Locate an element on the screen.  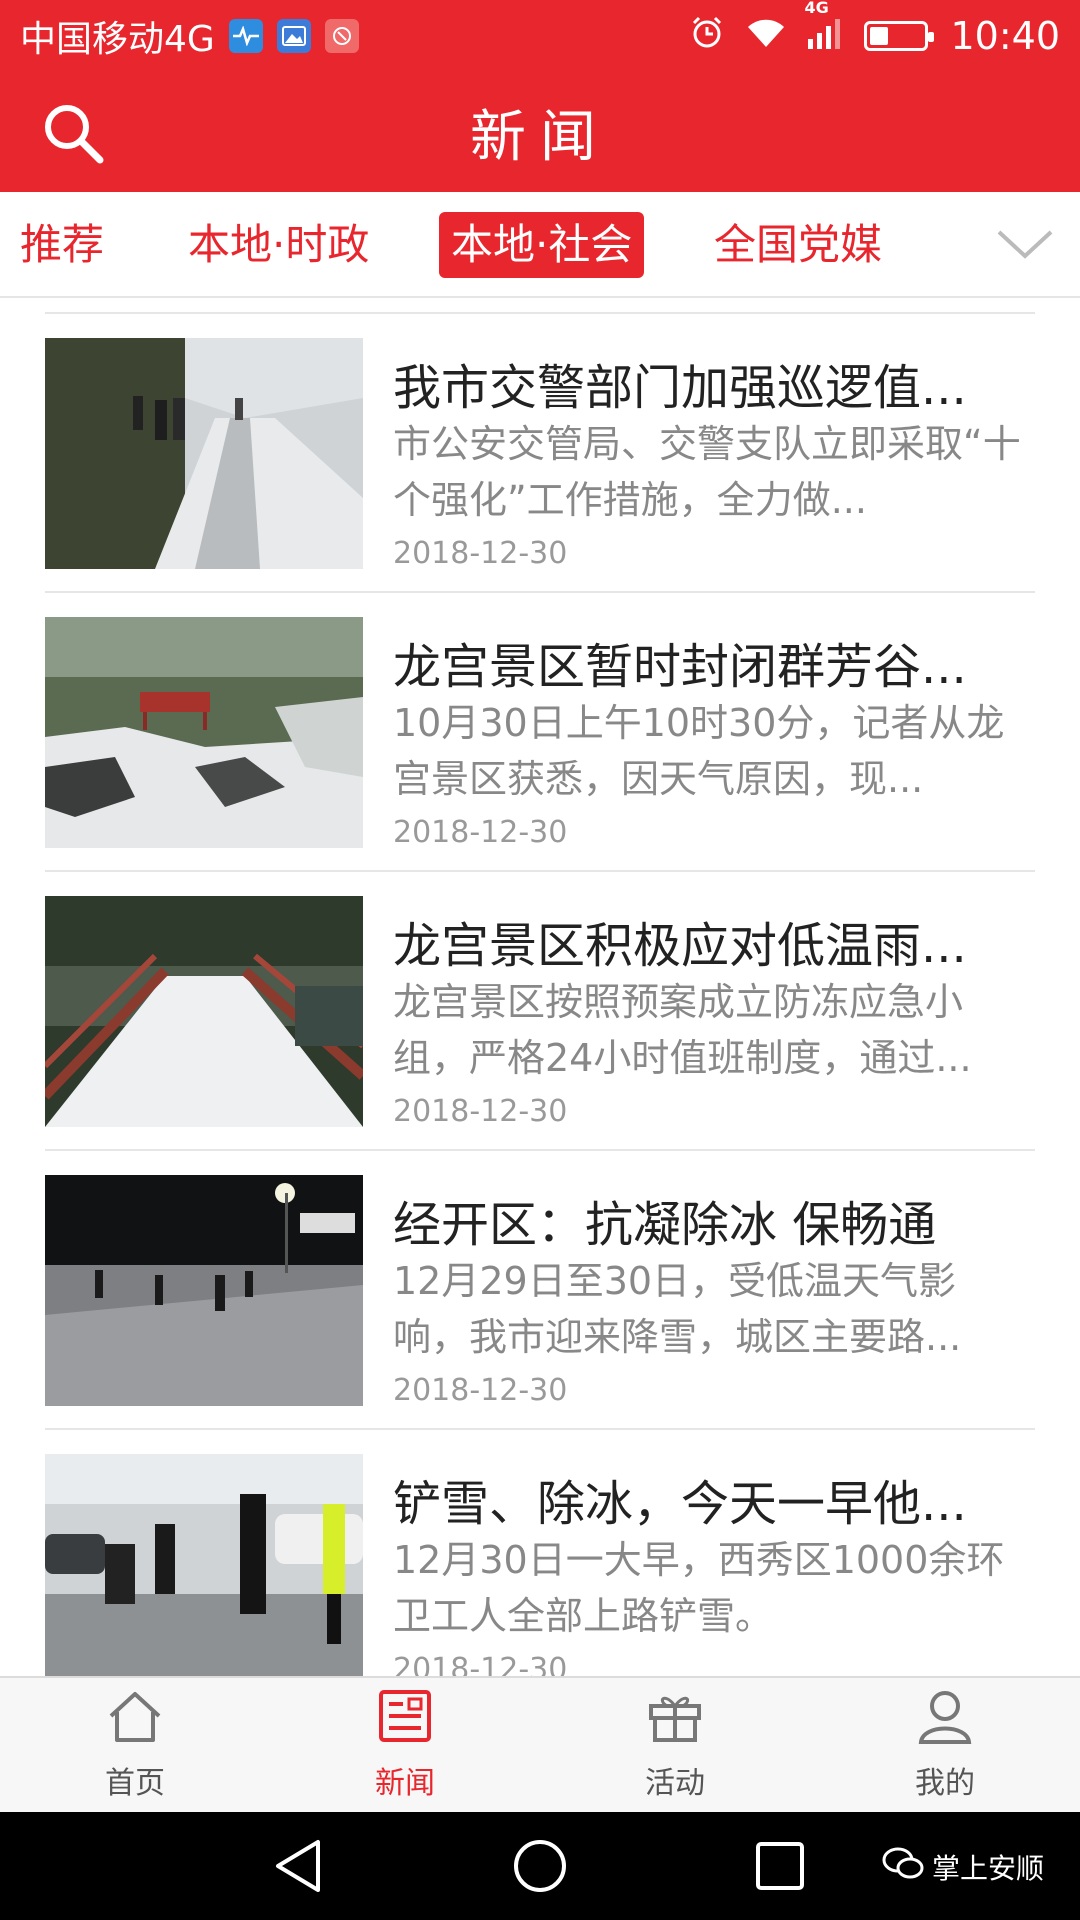
nav-activity: 活动 is located at coordinates (675, 1745).